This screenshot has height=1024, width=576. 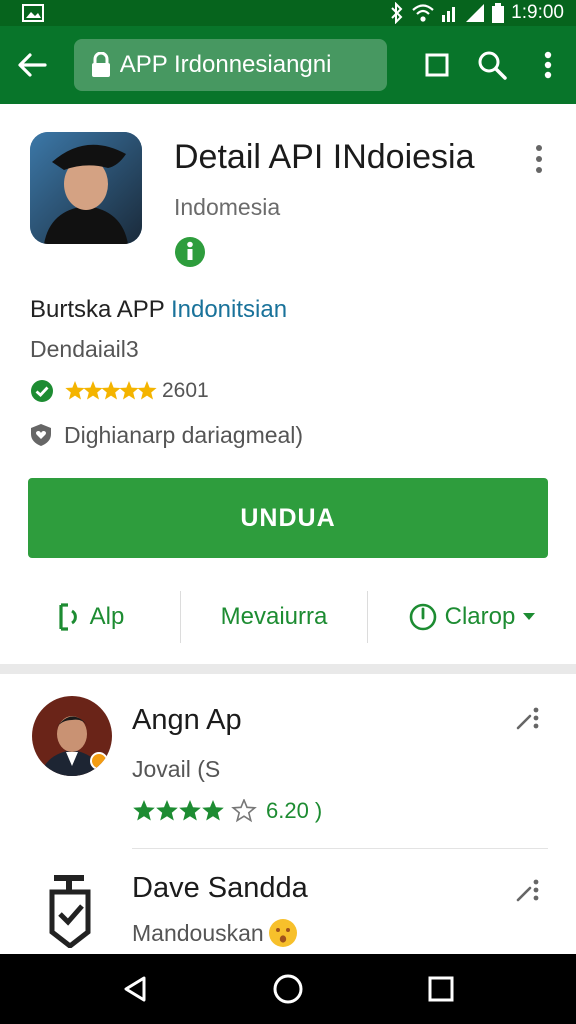 I want to click on install-button: UNDUA, so click(x=288, y=518).